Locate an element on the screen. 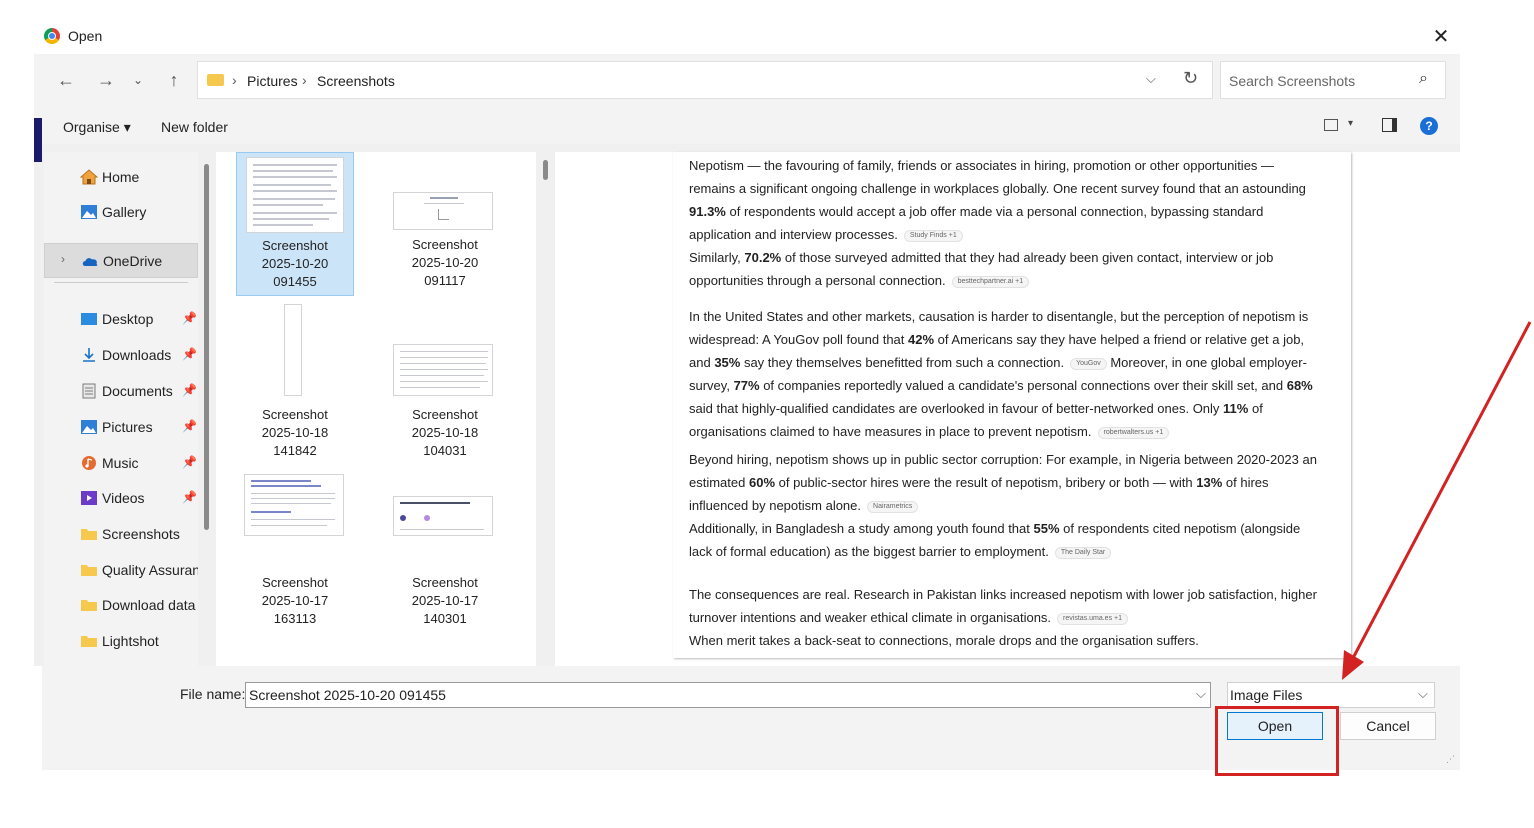  file-name-label: File name: is located at coordinates (213, 694).